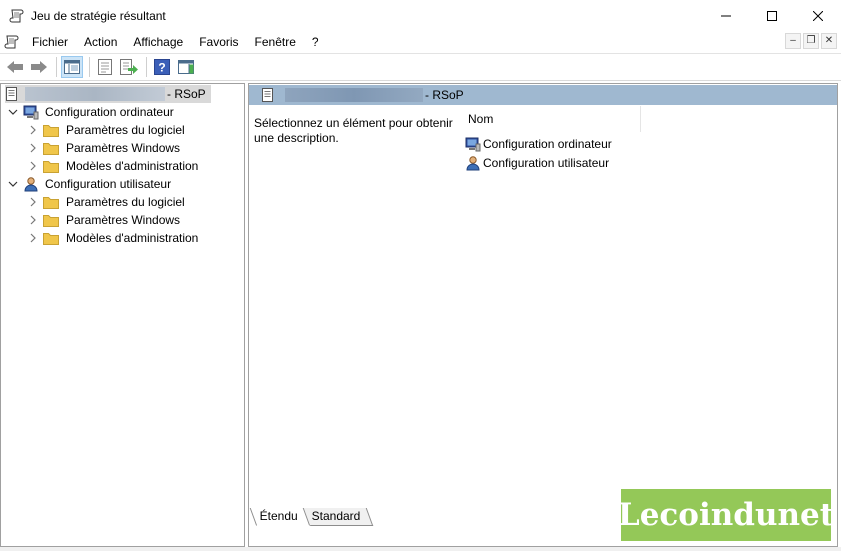 This screenshot has width=841, height=551. Describe the element at coordinates (420, 67) in the screenshot. I see `toolbar: ?` at that location.